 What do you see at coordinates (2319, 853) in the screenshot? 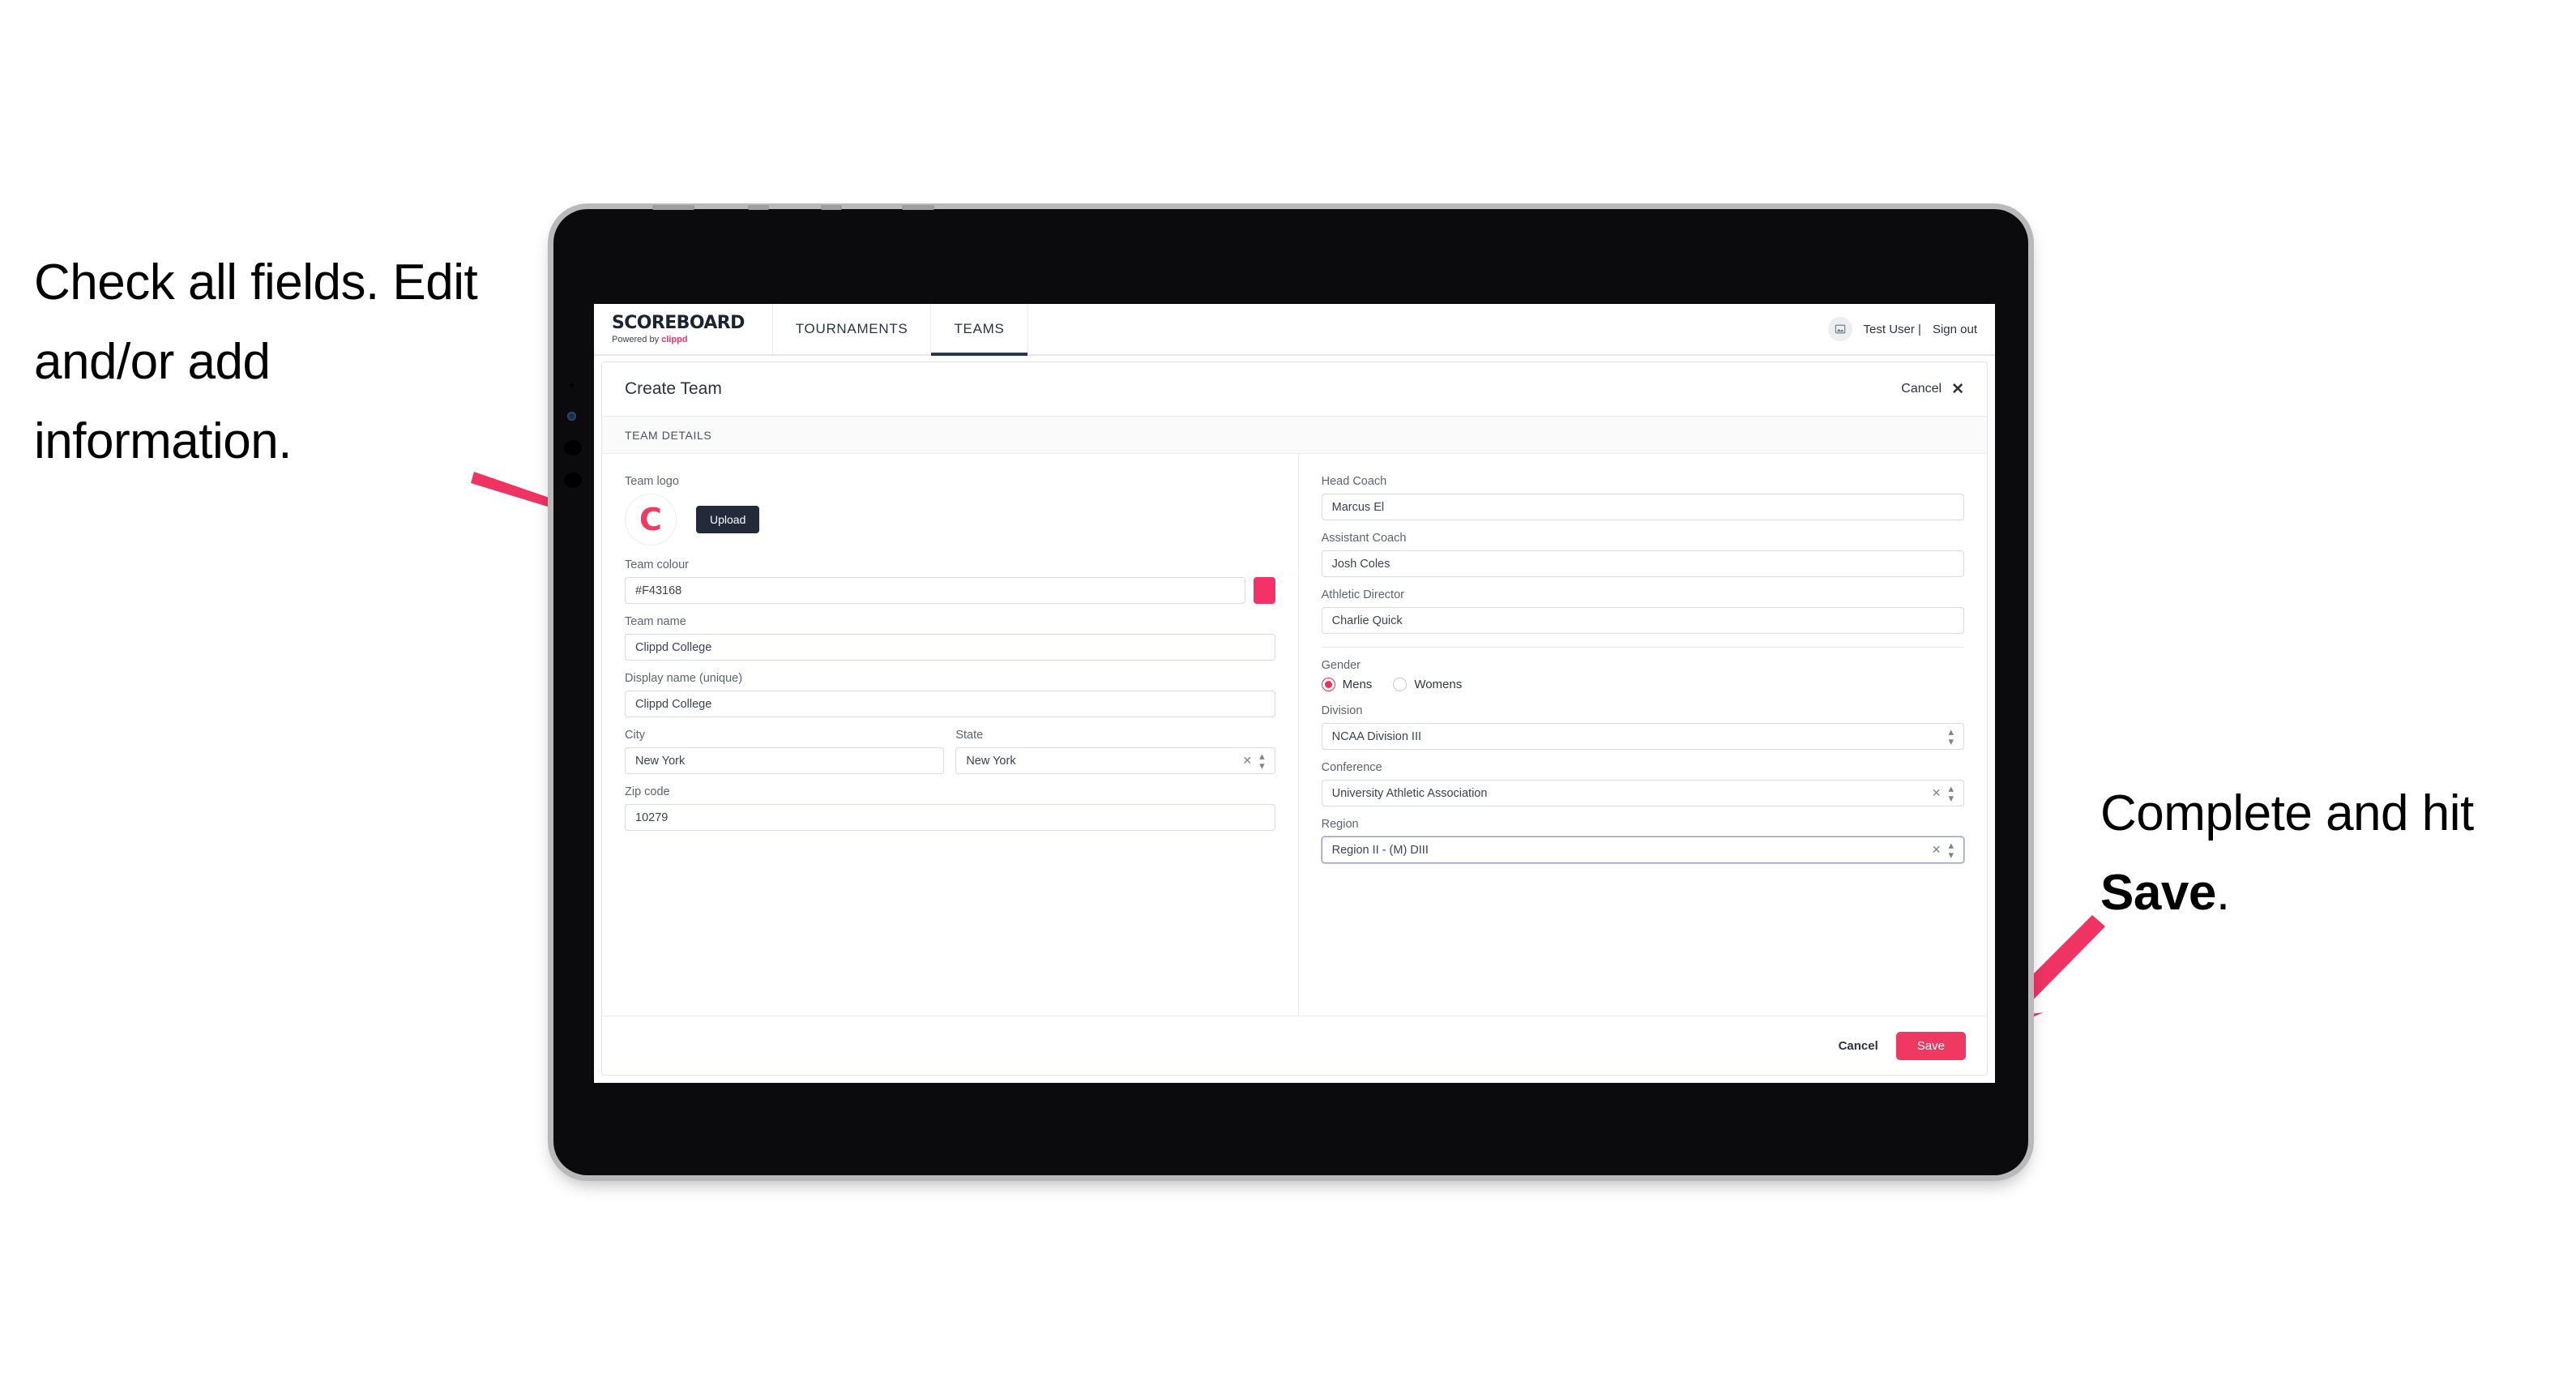
I see `annotation-right: Complete and hit Save.` at bounding box center [2319, 853].